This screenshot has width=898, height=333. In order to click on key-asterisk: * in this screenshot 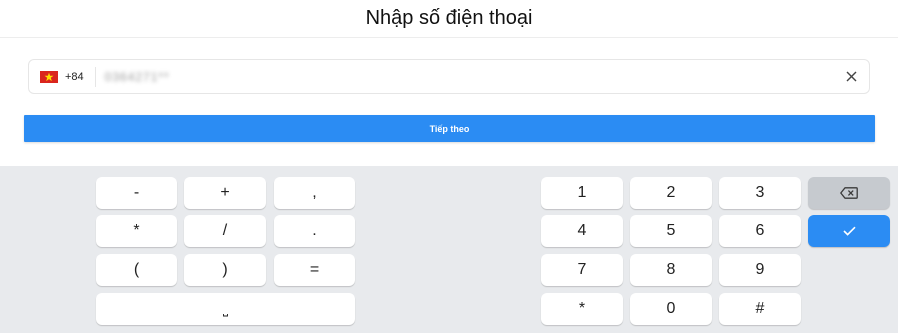, I will do `click(136, 231)`.